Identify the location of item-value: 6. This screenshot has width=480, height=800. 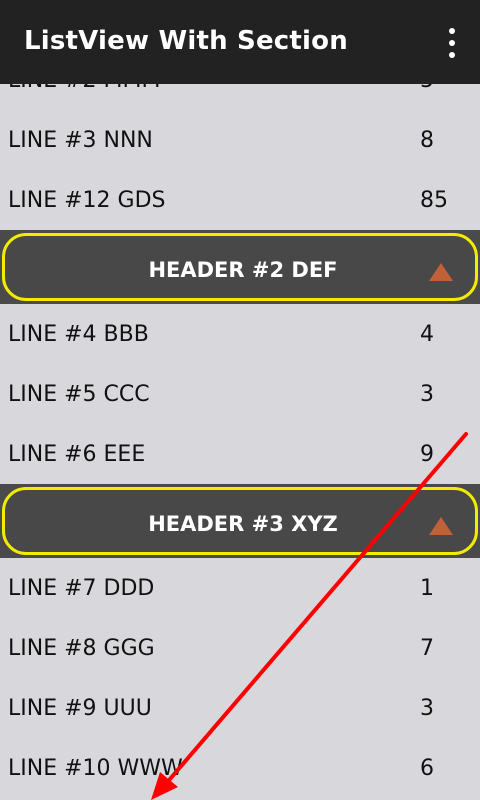
(427, 768).